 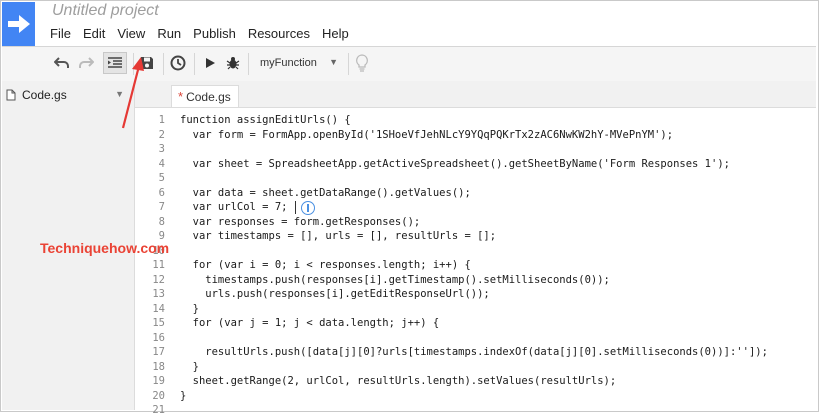 I want to click on code-line: 3, so click(x=475, y=150).